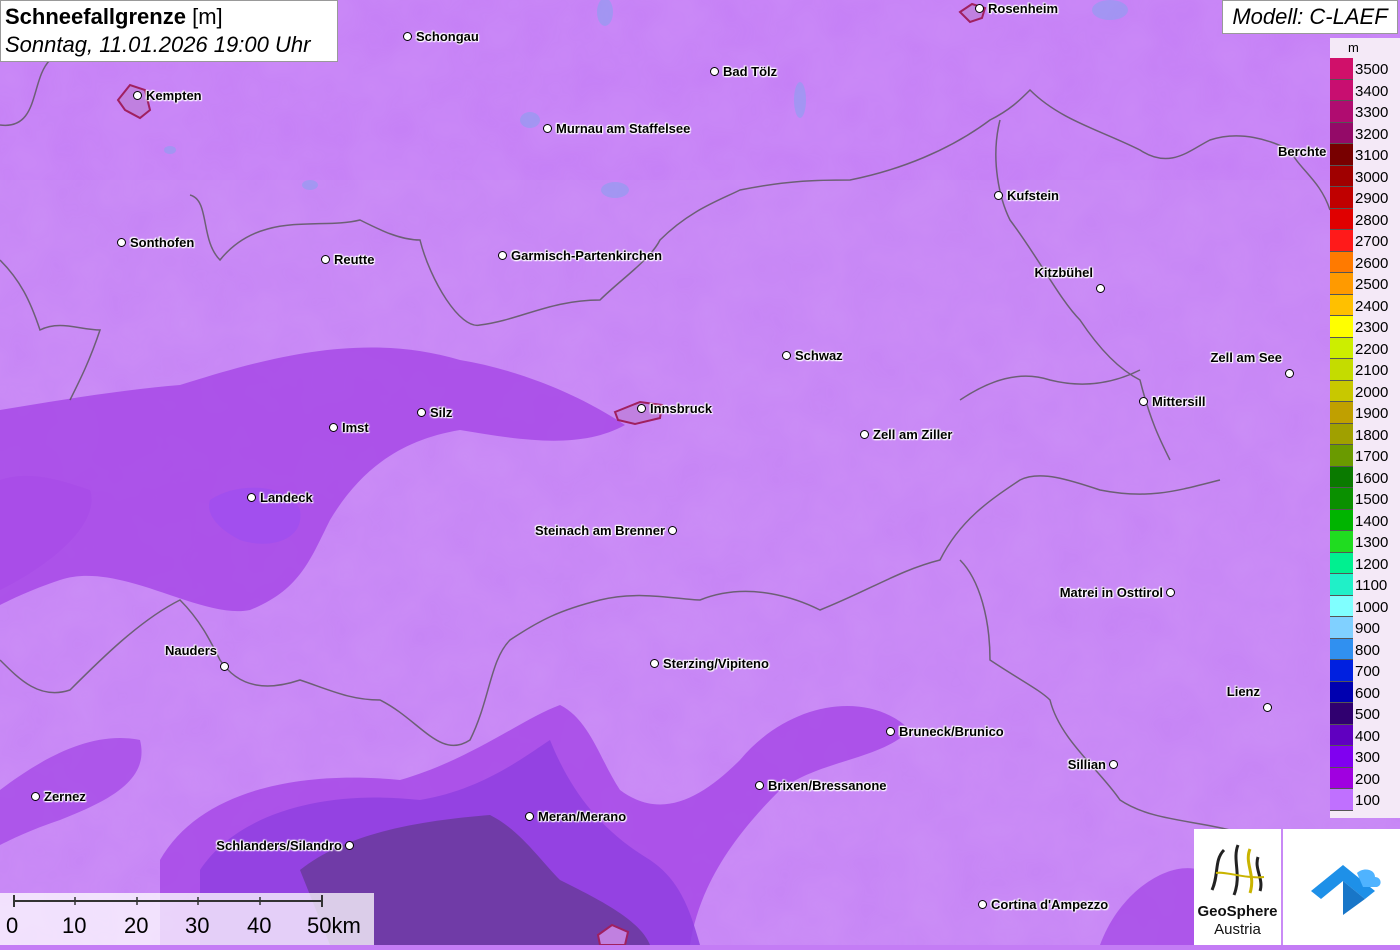  What do you see at coordinates (259, 925) in the screenshot?
I see `scale-tick-40: 40` at bounding box center [259, 925].